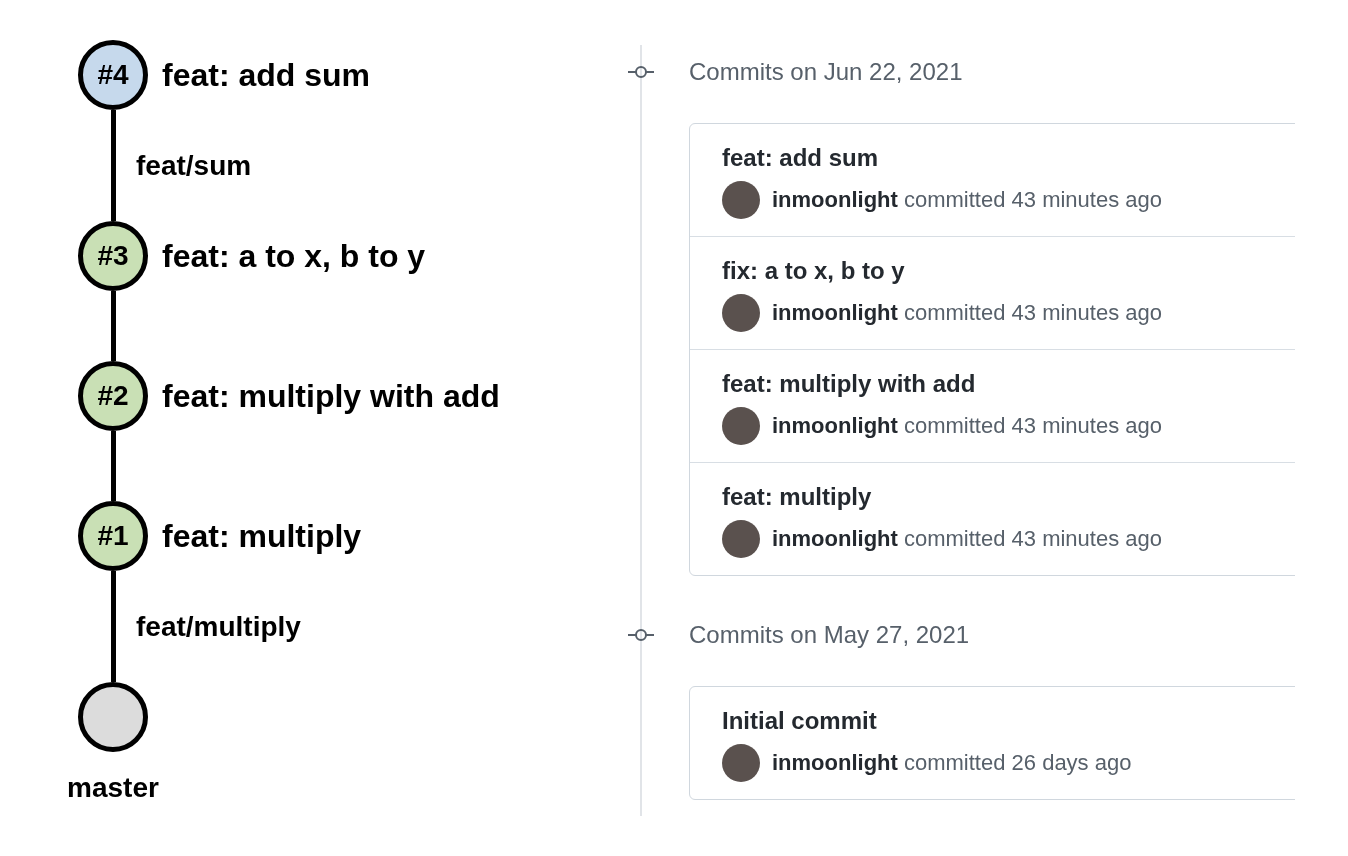  Describe the element at coordinates (113, 75) in the screenshot. I see `commit-node: #4` at that location.